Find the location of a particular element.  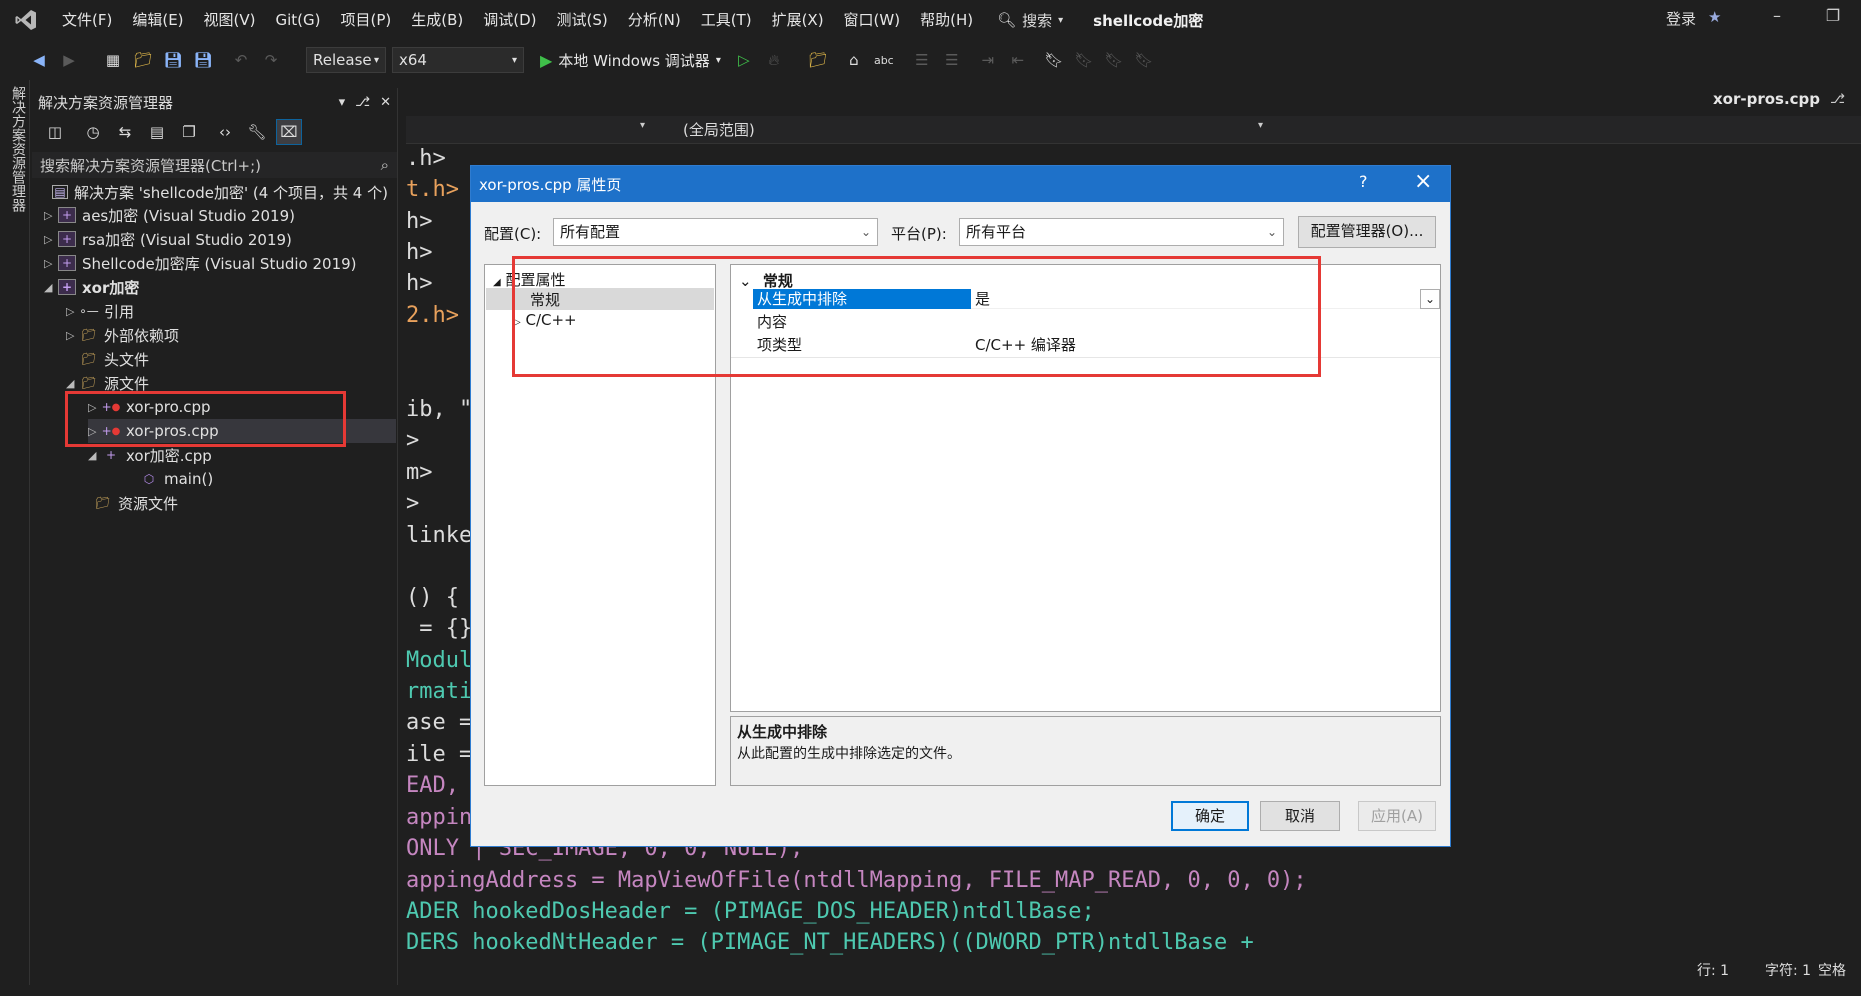

new-project-icon: ▦ is located at coordinates (113, 60).